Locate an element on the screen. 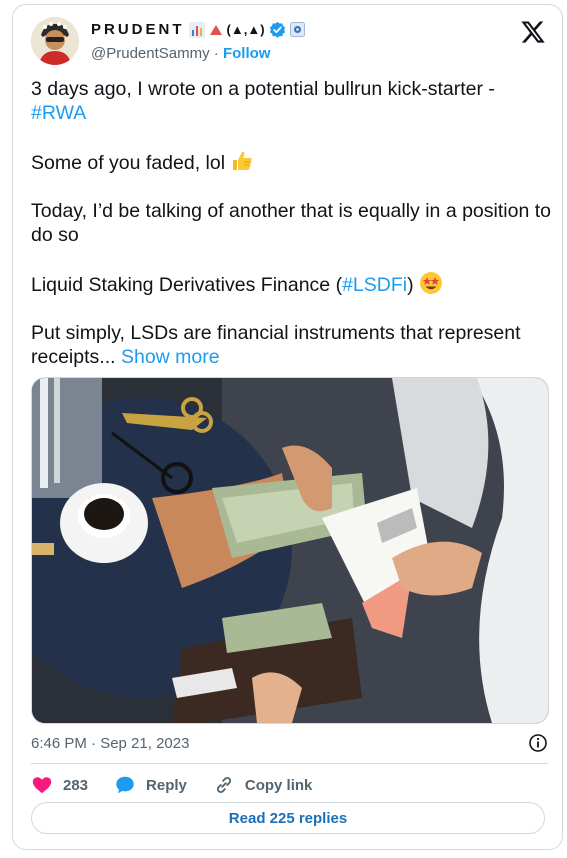  reply-button: Reply is located at coordinates (150, 785).